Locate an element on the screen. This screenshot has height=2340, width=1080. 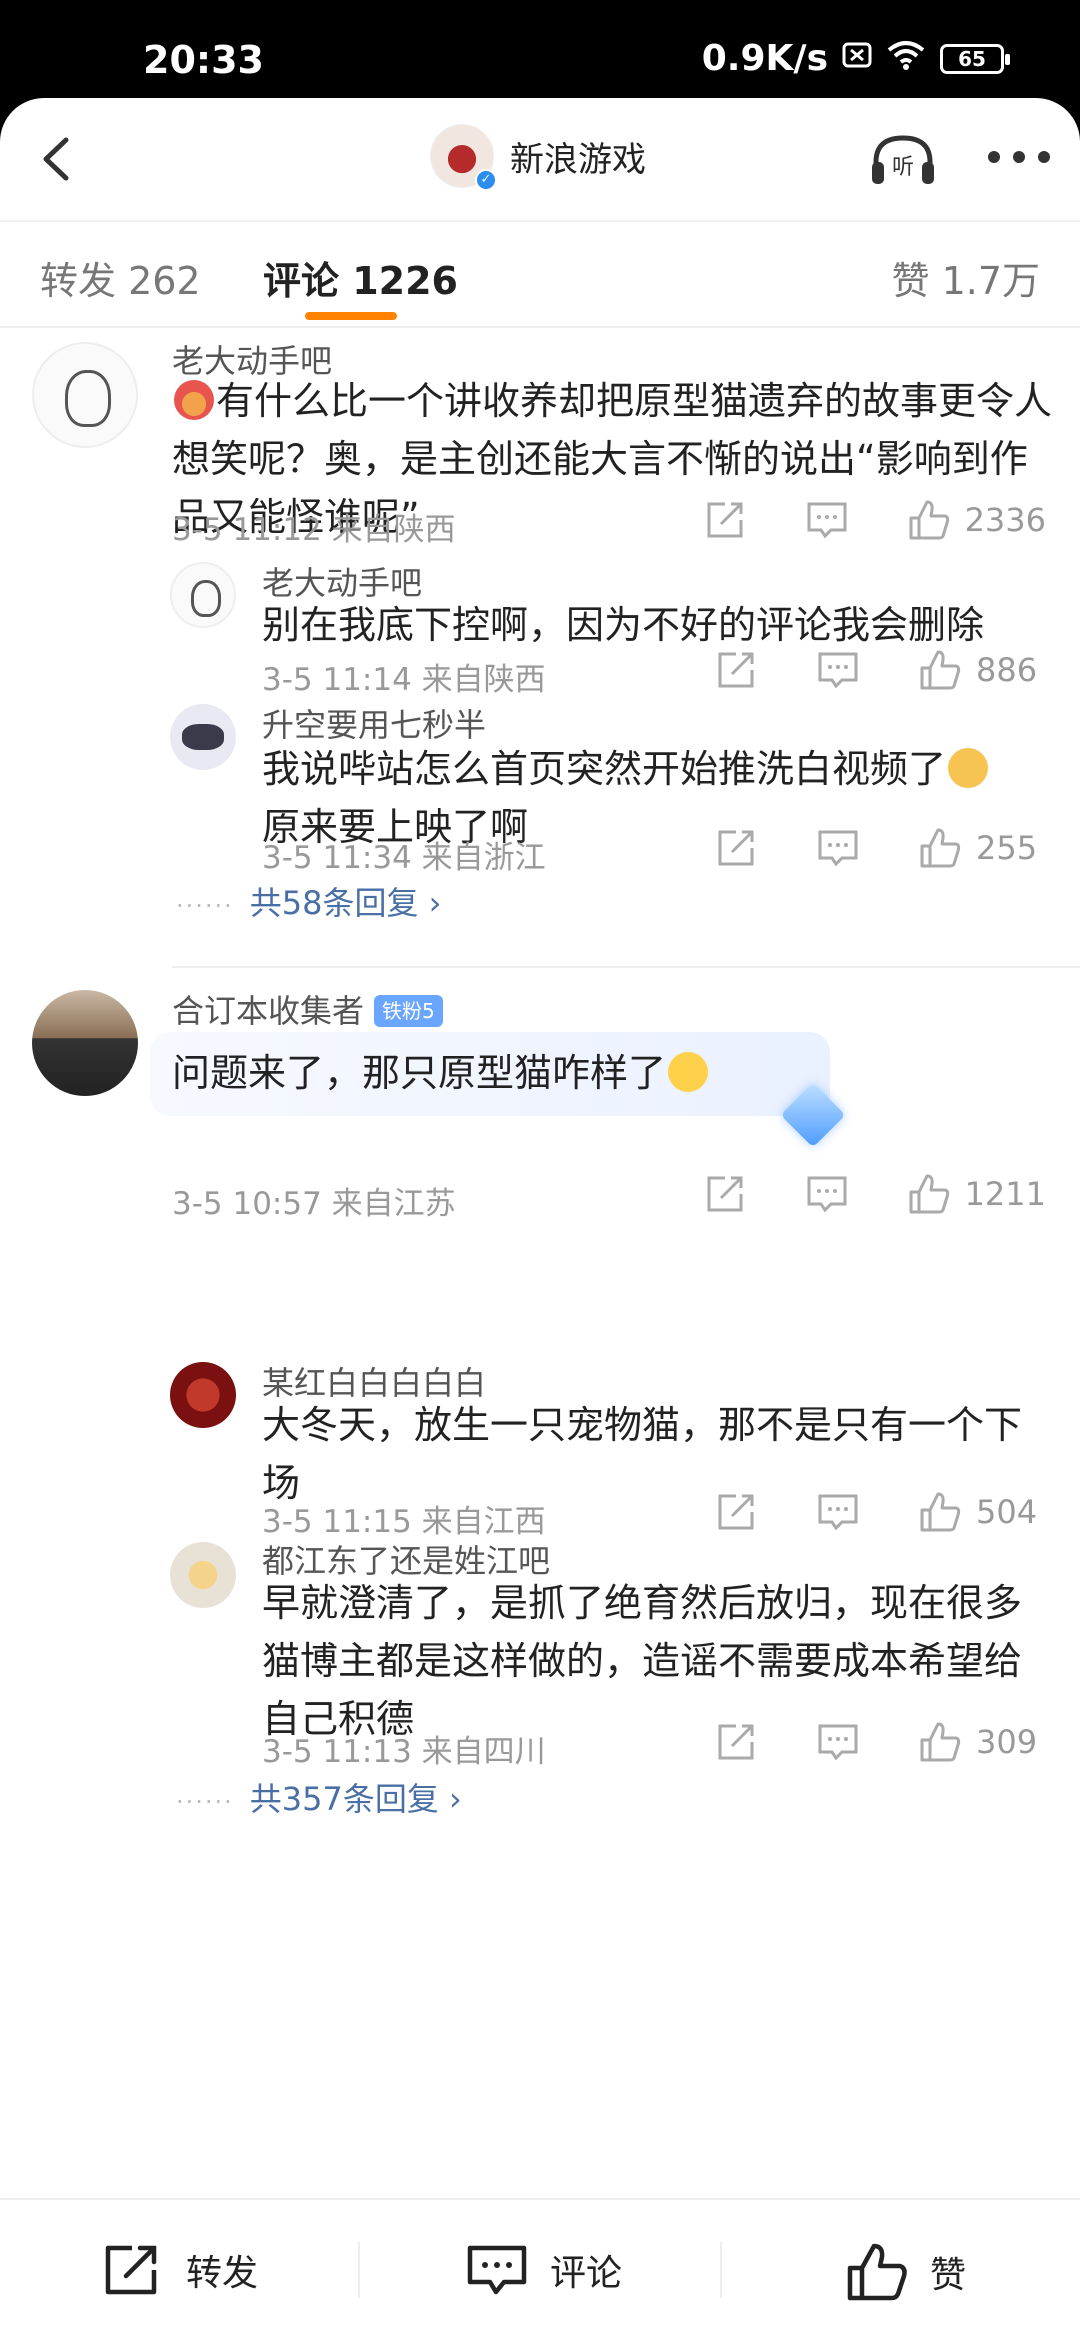
comment-actions: 1211 is located at coordinates (845, 1194).